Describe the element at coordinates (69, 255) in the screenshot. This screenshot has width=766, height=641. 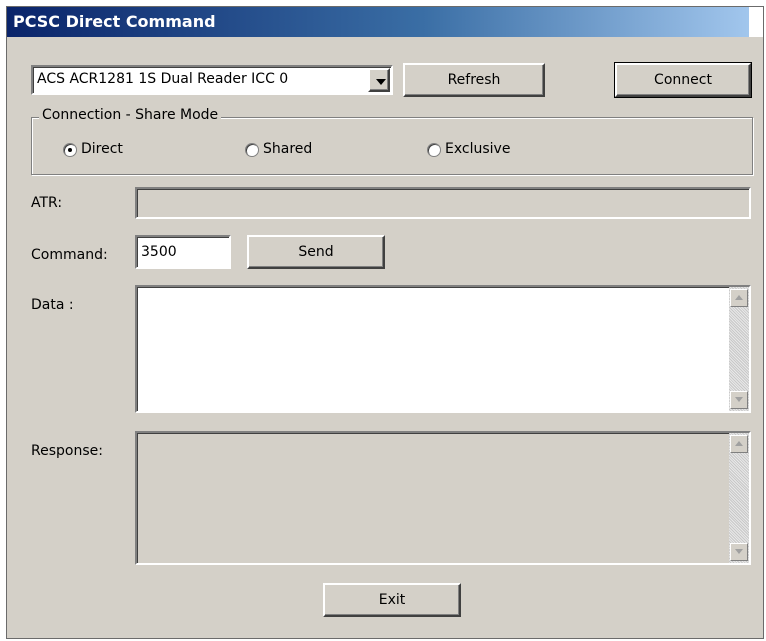
I see `command-label: Command:` at that location.